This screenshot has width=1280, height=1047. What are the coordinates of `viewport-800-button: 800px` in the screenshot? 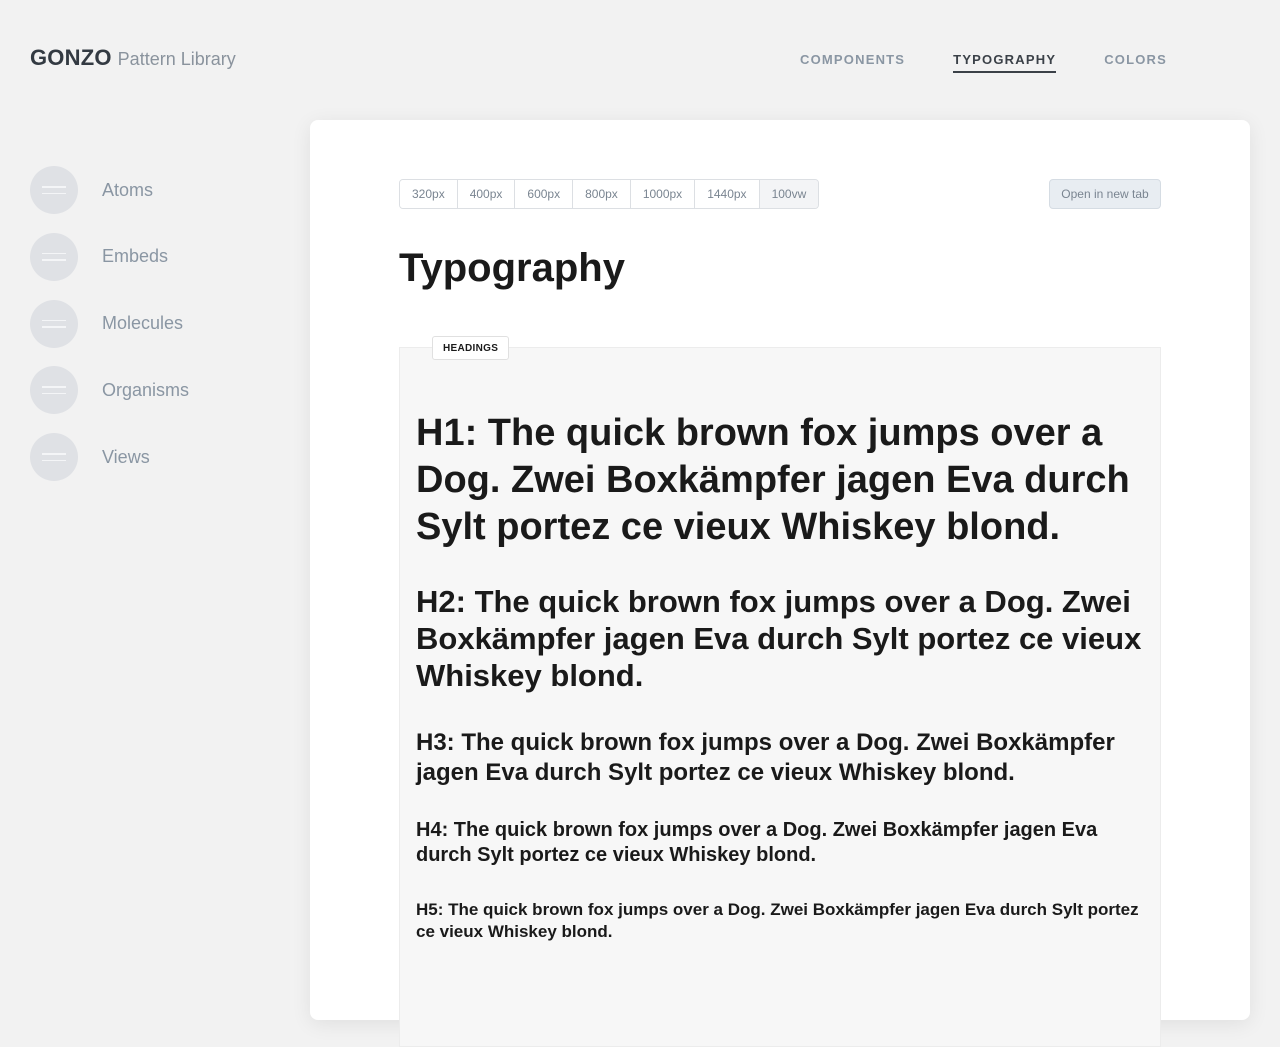 It's located at (602, 194).